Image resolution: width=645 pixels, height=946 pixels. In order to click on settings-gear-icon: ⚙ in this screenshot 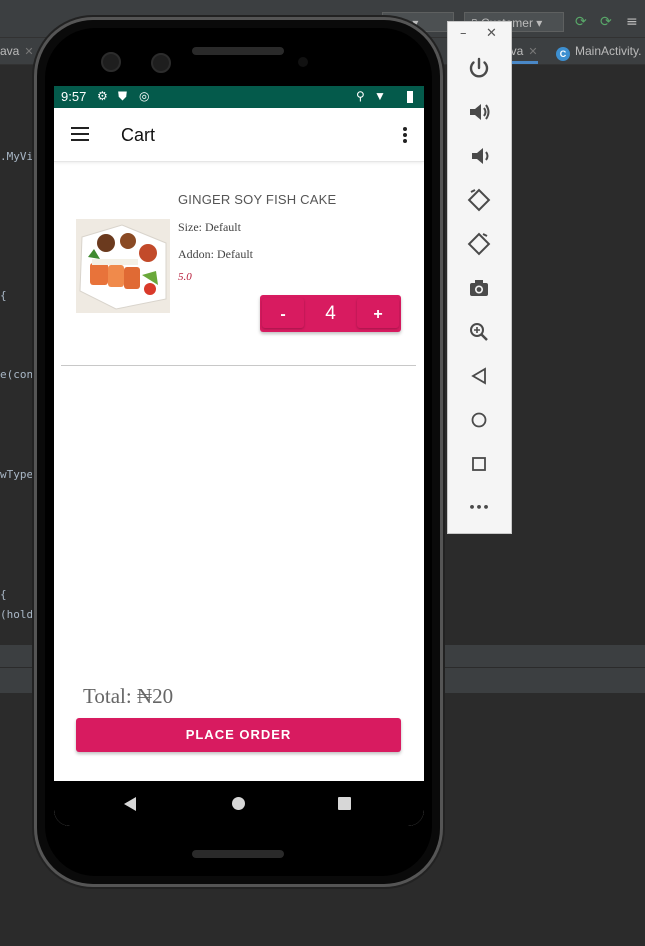, I will do `click(102, 96)`.